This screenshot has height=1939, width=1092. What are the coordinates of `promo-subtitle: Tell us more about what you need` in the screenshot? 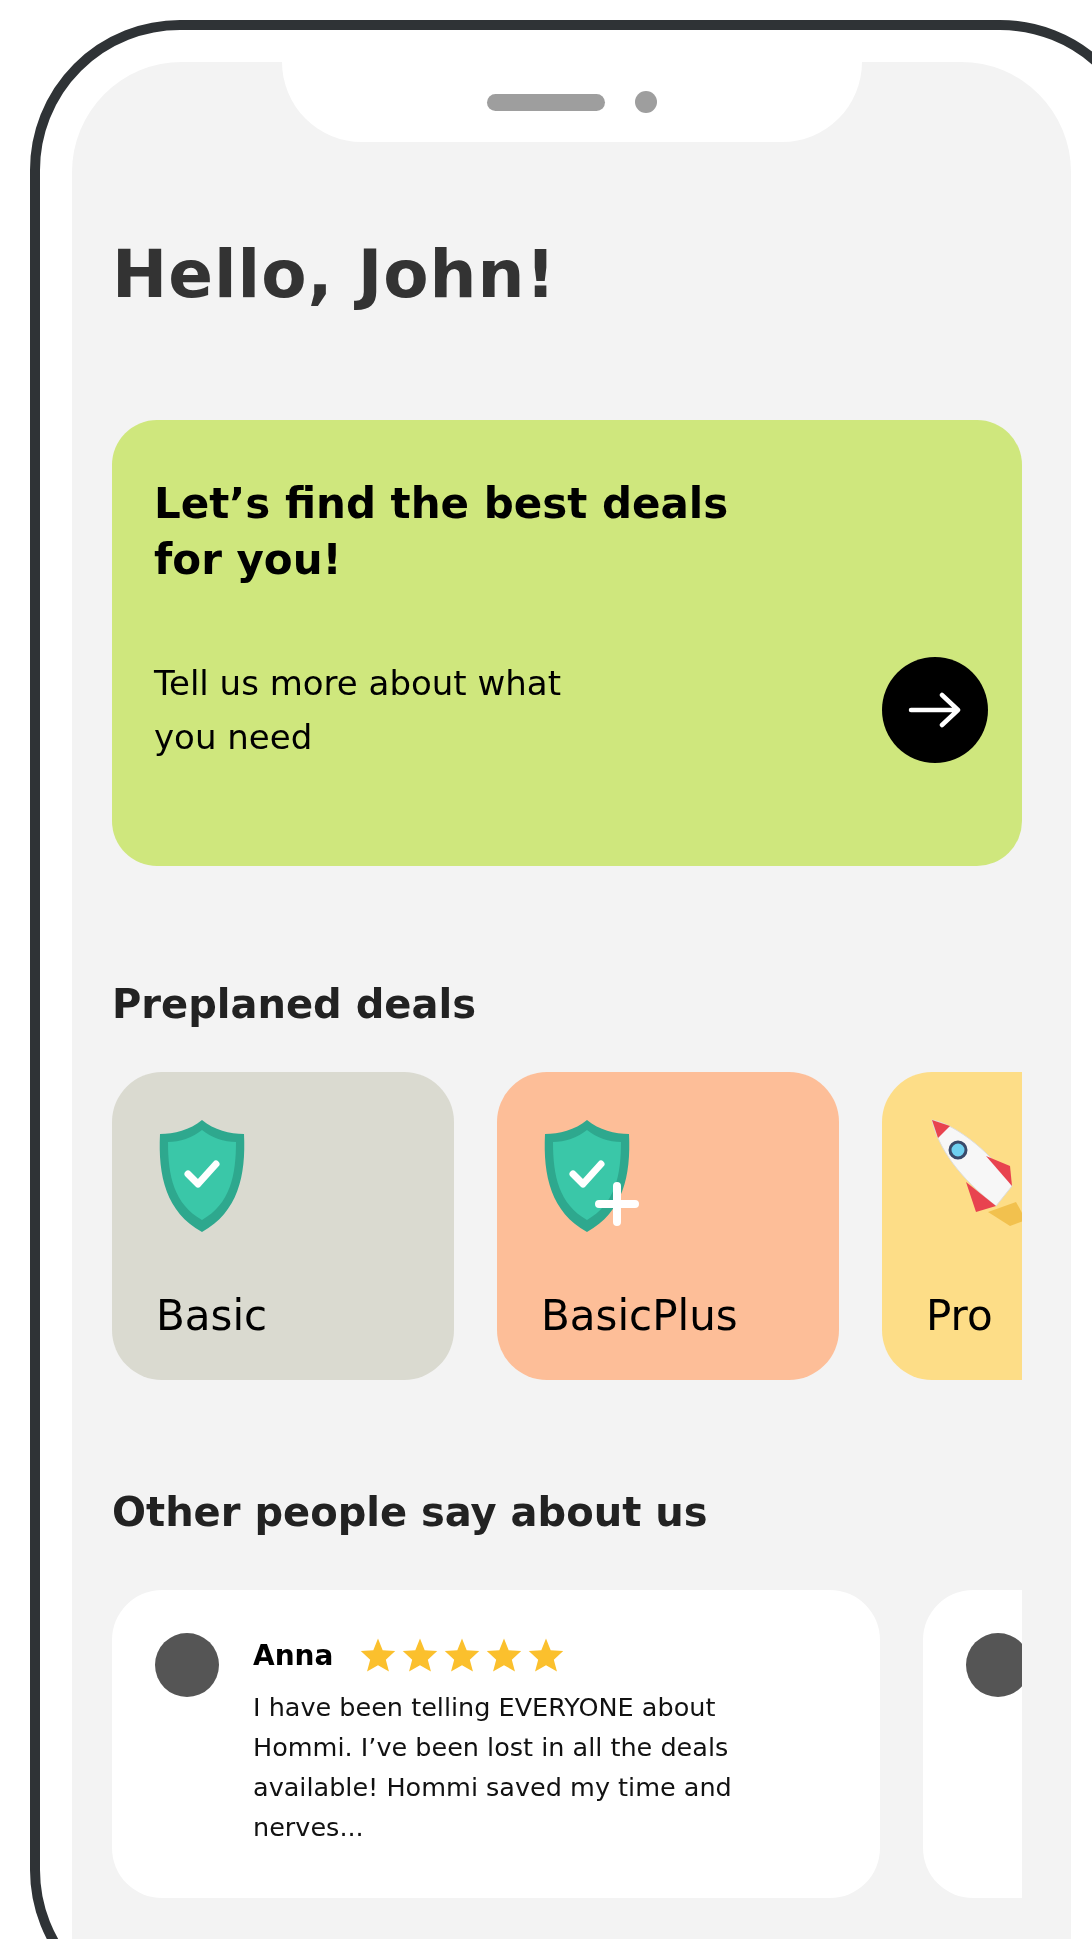 It's located at (358, 710).